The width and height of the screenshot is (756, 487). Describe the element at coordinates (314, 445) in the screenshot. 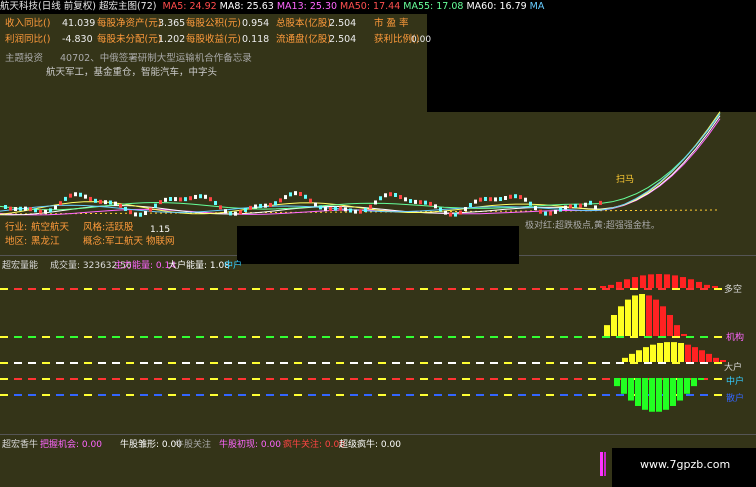

I see `crazy-bull-watch: 疯牛关注: 0.00` at that location.